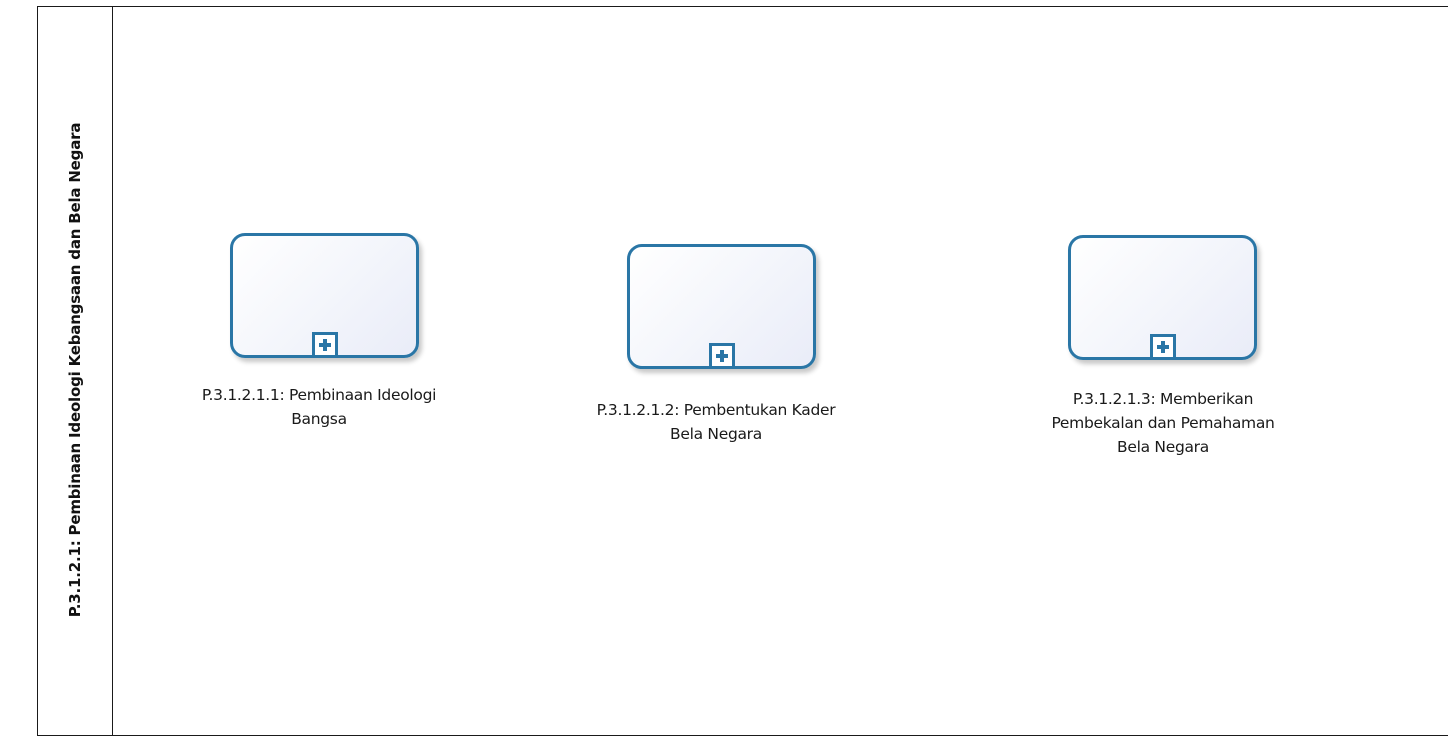 This screenshot has width=1448, height=736. What do you see at coordinates (319, 395) in the screenshot?
I see `task-1-label-line1: P.3.1.2.1.1: Pembinaan Ideologi` at bounding box center [319, 395].